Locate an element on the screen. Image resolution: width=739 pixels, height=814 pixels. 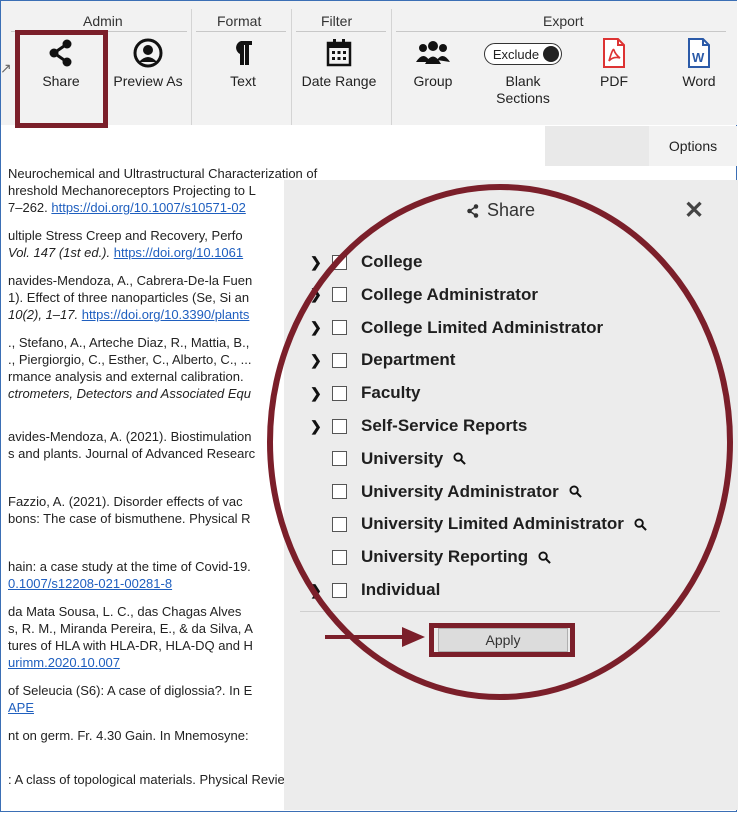
arrow-head is located at coordinates (413, 637).